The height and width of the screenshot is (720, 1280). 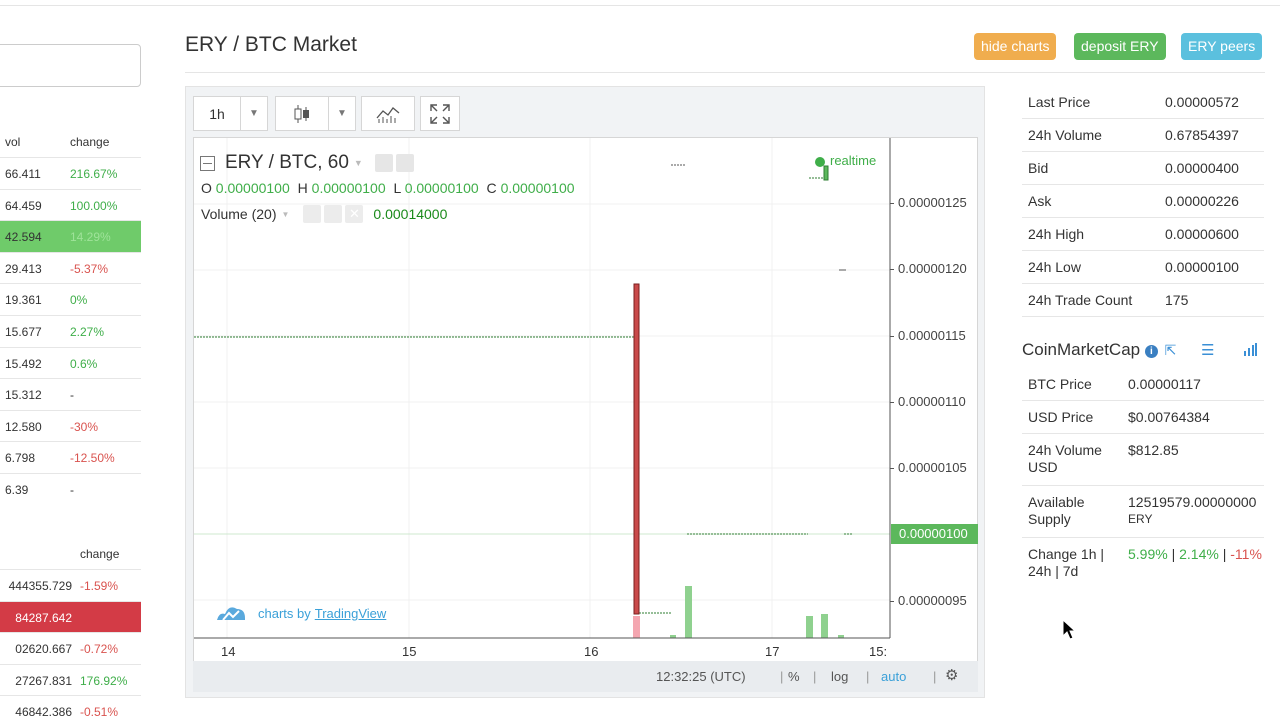 What do you see at coordinates (397, 188) in the screenshot?
I see `ohlc-l-label: L` at bounding box center [397, 188].